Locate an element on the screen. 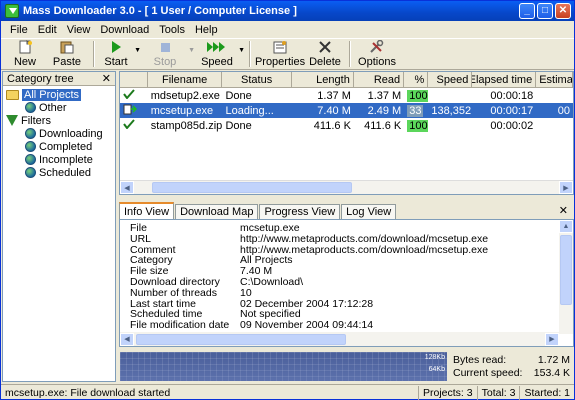 The height and width of the screenshot is (400, 575). tab-progress-view: Progress View is located at coordinates (300, 211).